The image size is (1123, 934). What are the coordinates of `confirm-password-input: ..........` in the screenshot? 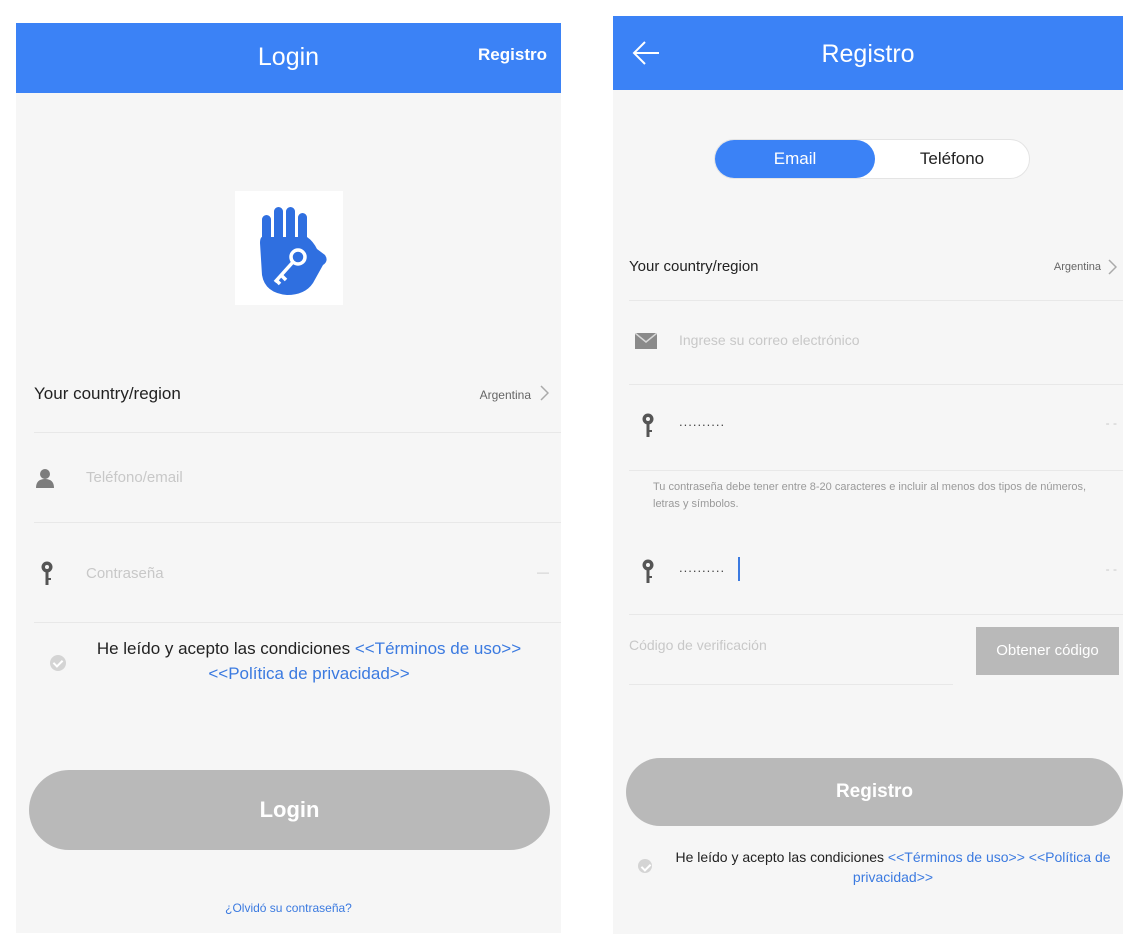 It's located at (869, 570).